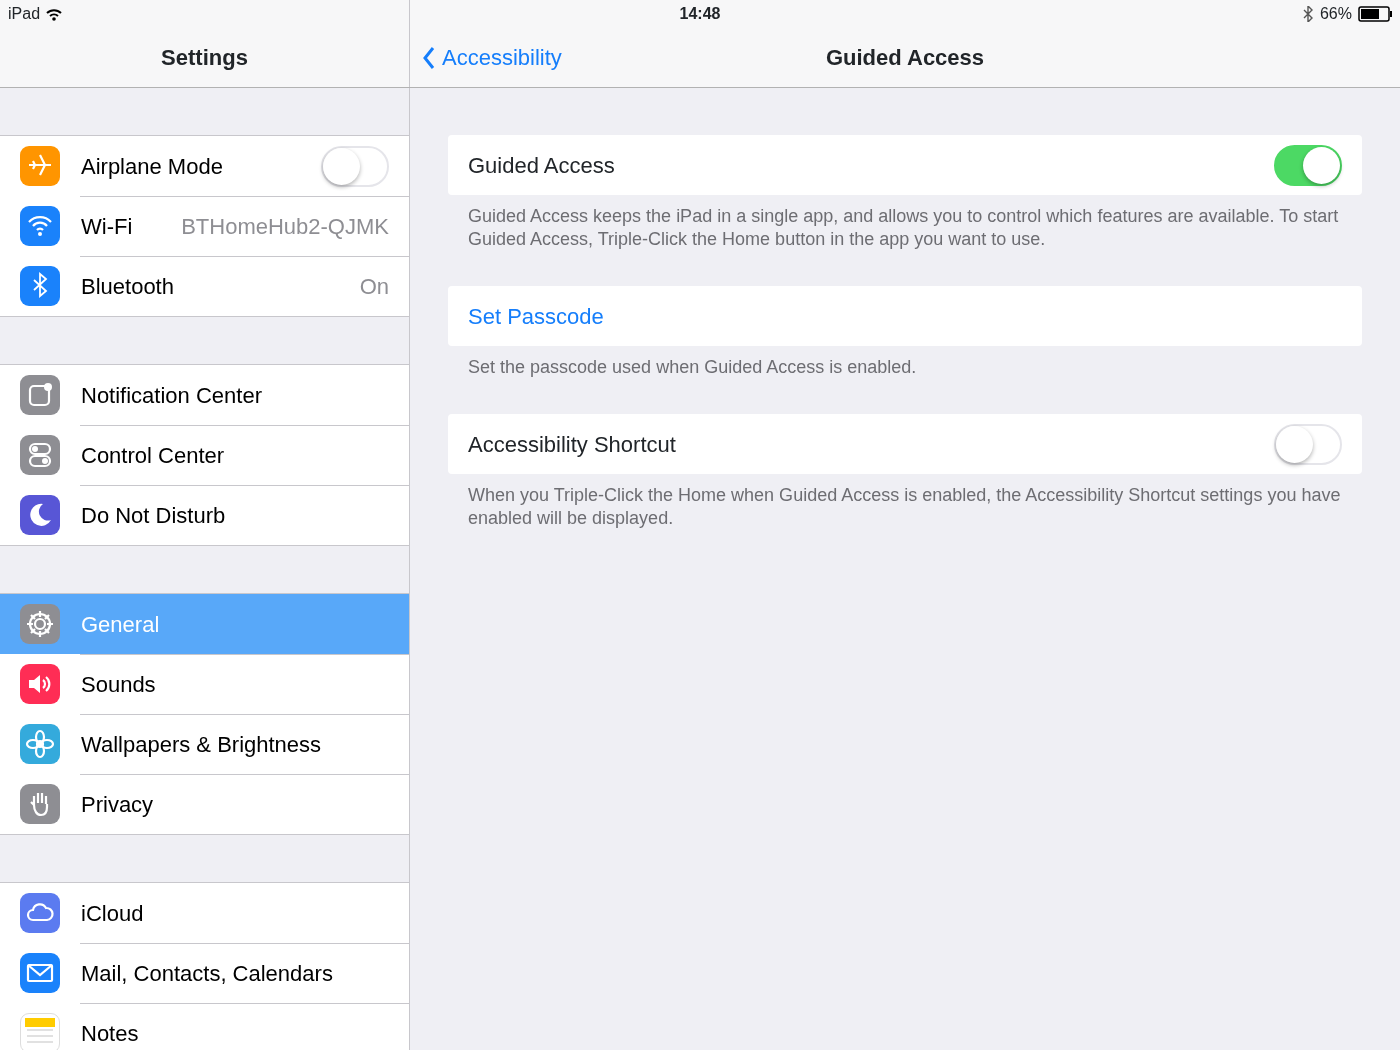  What do you see at coordinates (905, 58) in the screenshot?
I see `page-title: Guided Access` at bounding box center [905, 58].